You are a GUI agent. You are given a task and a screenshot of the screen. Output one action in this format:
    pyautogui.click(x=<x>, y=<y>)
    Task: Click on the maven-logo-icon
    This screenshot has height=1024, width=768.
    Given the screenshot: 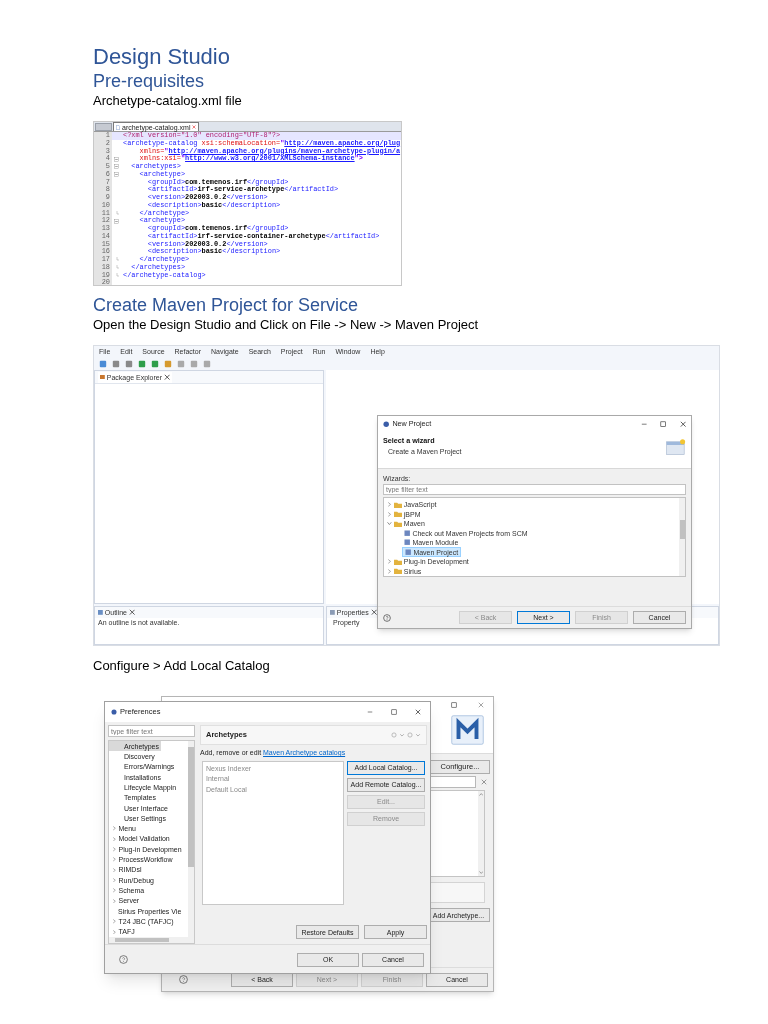 What is the action you would take?
    pyautogui.click(x=467, y=730)
    